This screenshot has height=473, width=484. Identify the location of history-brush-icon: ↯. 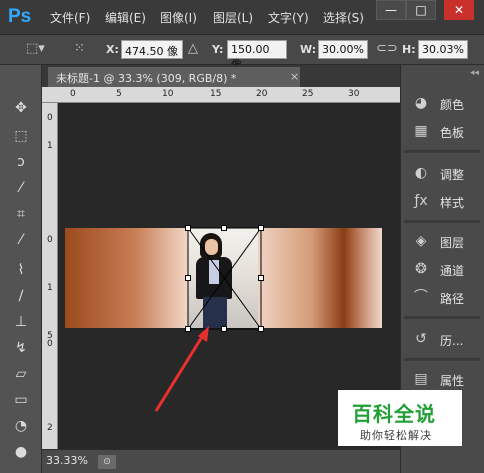
(21, 348).